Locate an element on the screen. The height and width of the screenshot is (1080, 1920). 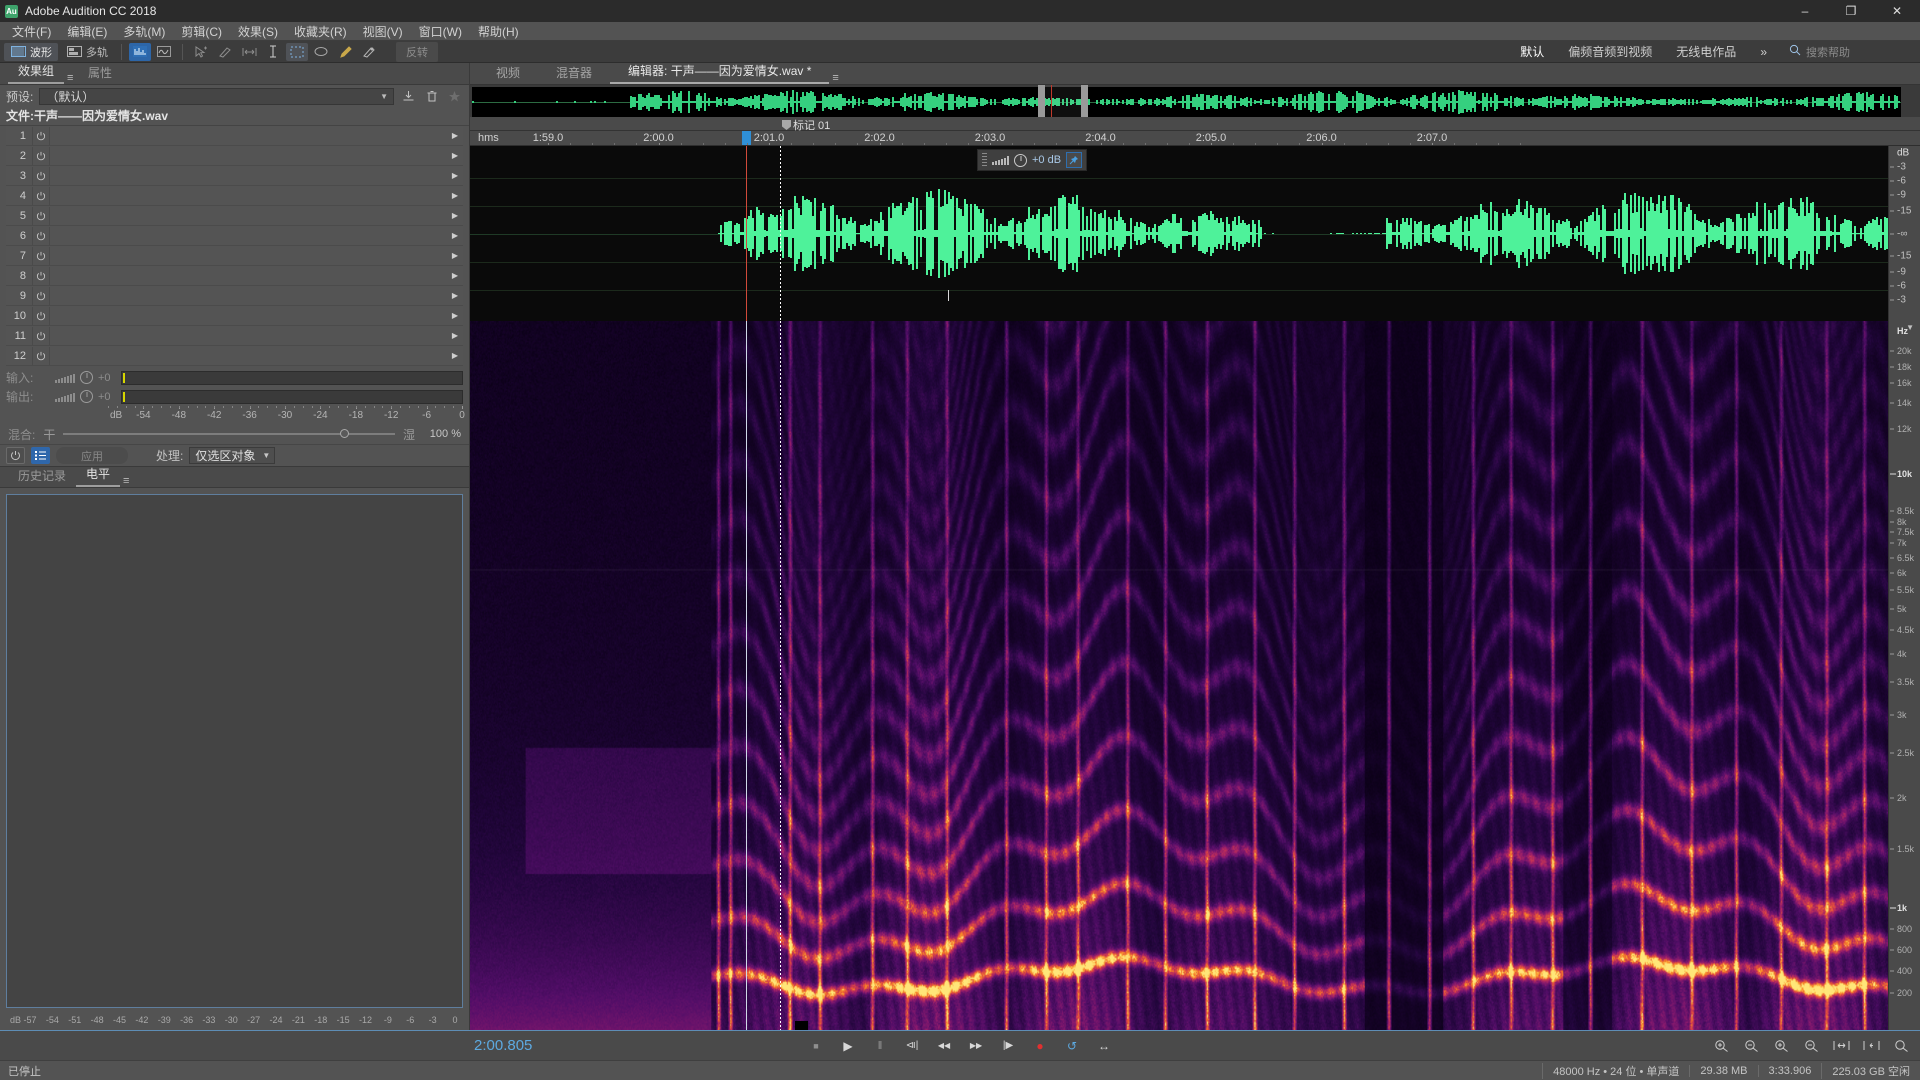
effect-slot-row: 11 ▶ is located at coordinates (234, 336).